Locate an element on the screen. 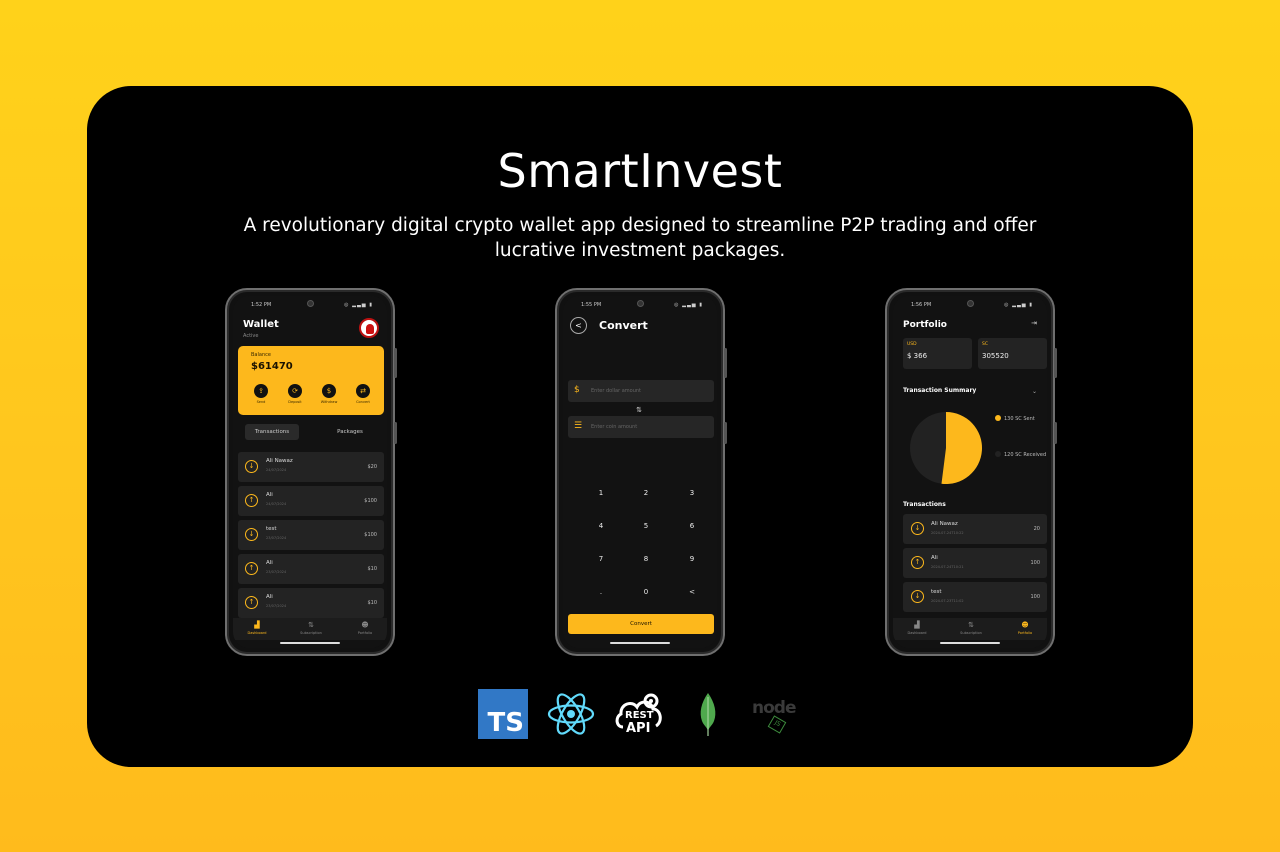 The image size is (1280, 852). list-item: ↓ test 23/07/2024 $100 is located at coordinates (311, 535).